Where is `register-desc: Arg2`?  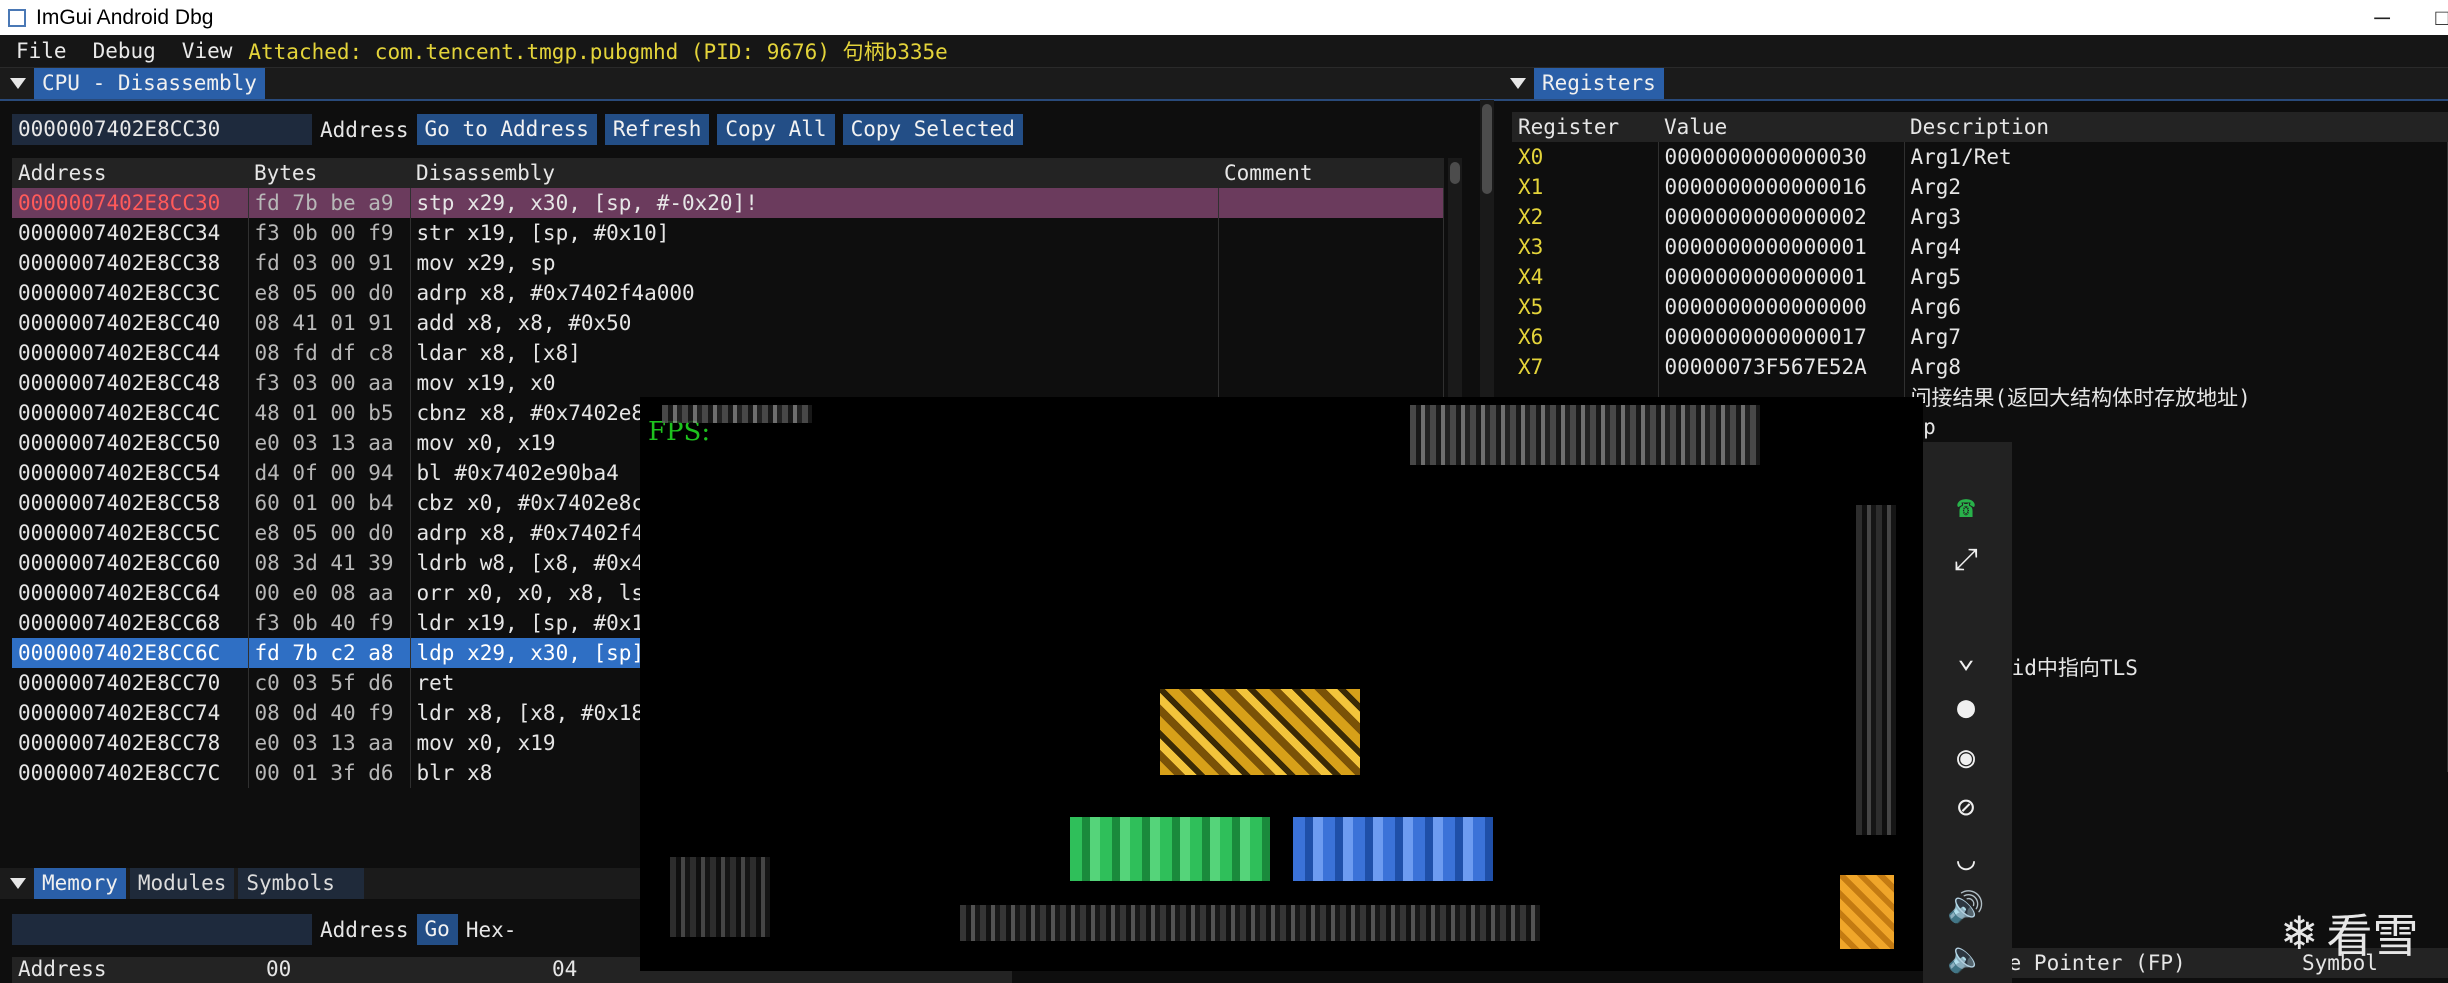
register-desc: Arg2 is located at coordinates (2176, 187).